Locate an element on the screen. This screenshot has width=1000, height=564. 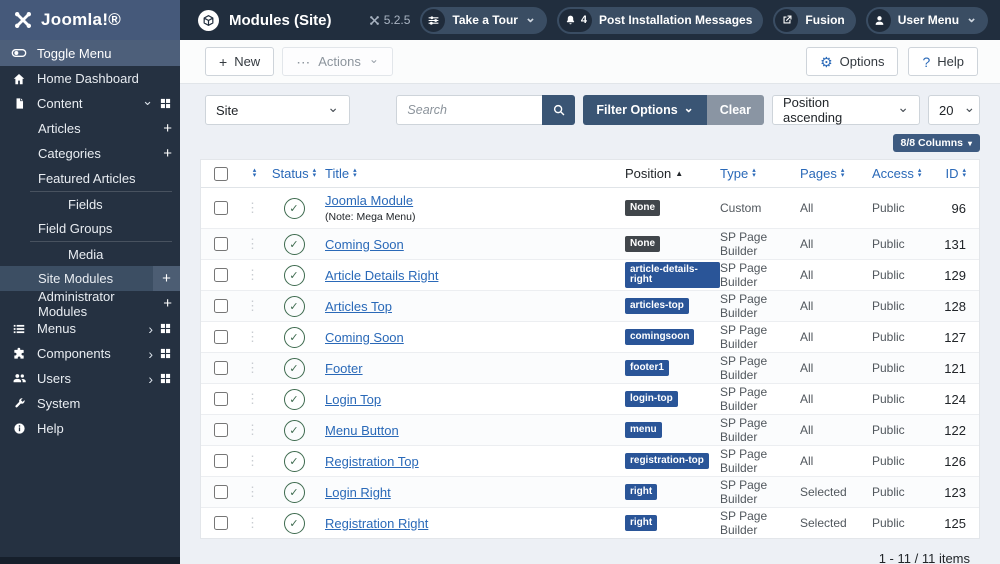
sidebar-item-users: Users › is located at coordinates (90, 378).